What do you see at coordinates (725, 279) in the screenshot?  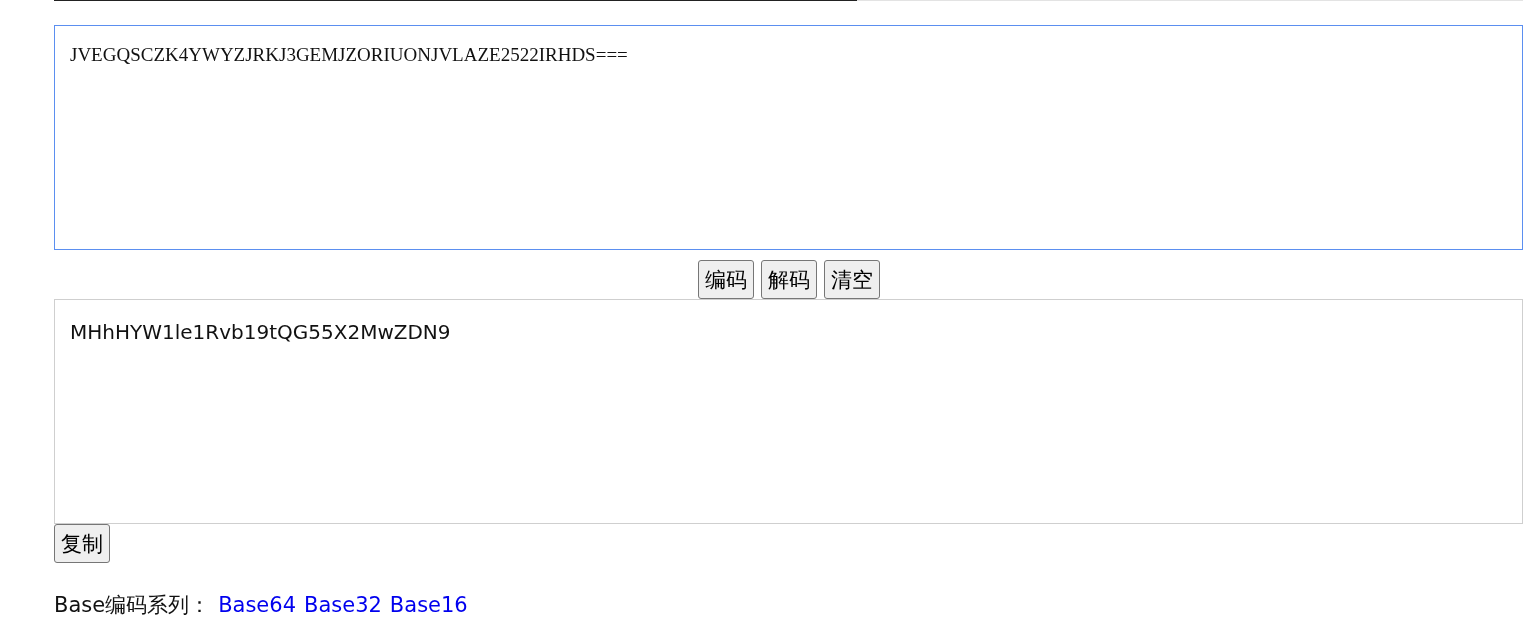 I see `action-button: 编码` at bounding box center [725, 279].